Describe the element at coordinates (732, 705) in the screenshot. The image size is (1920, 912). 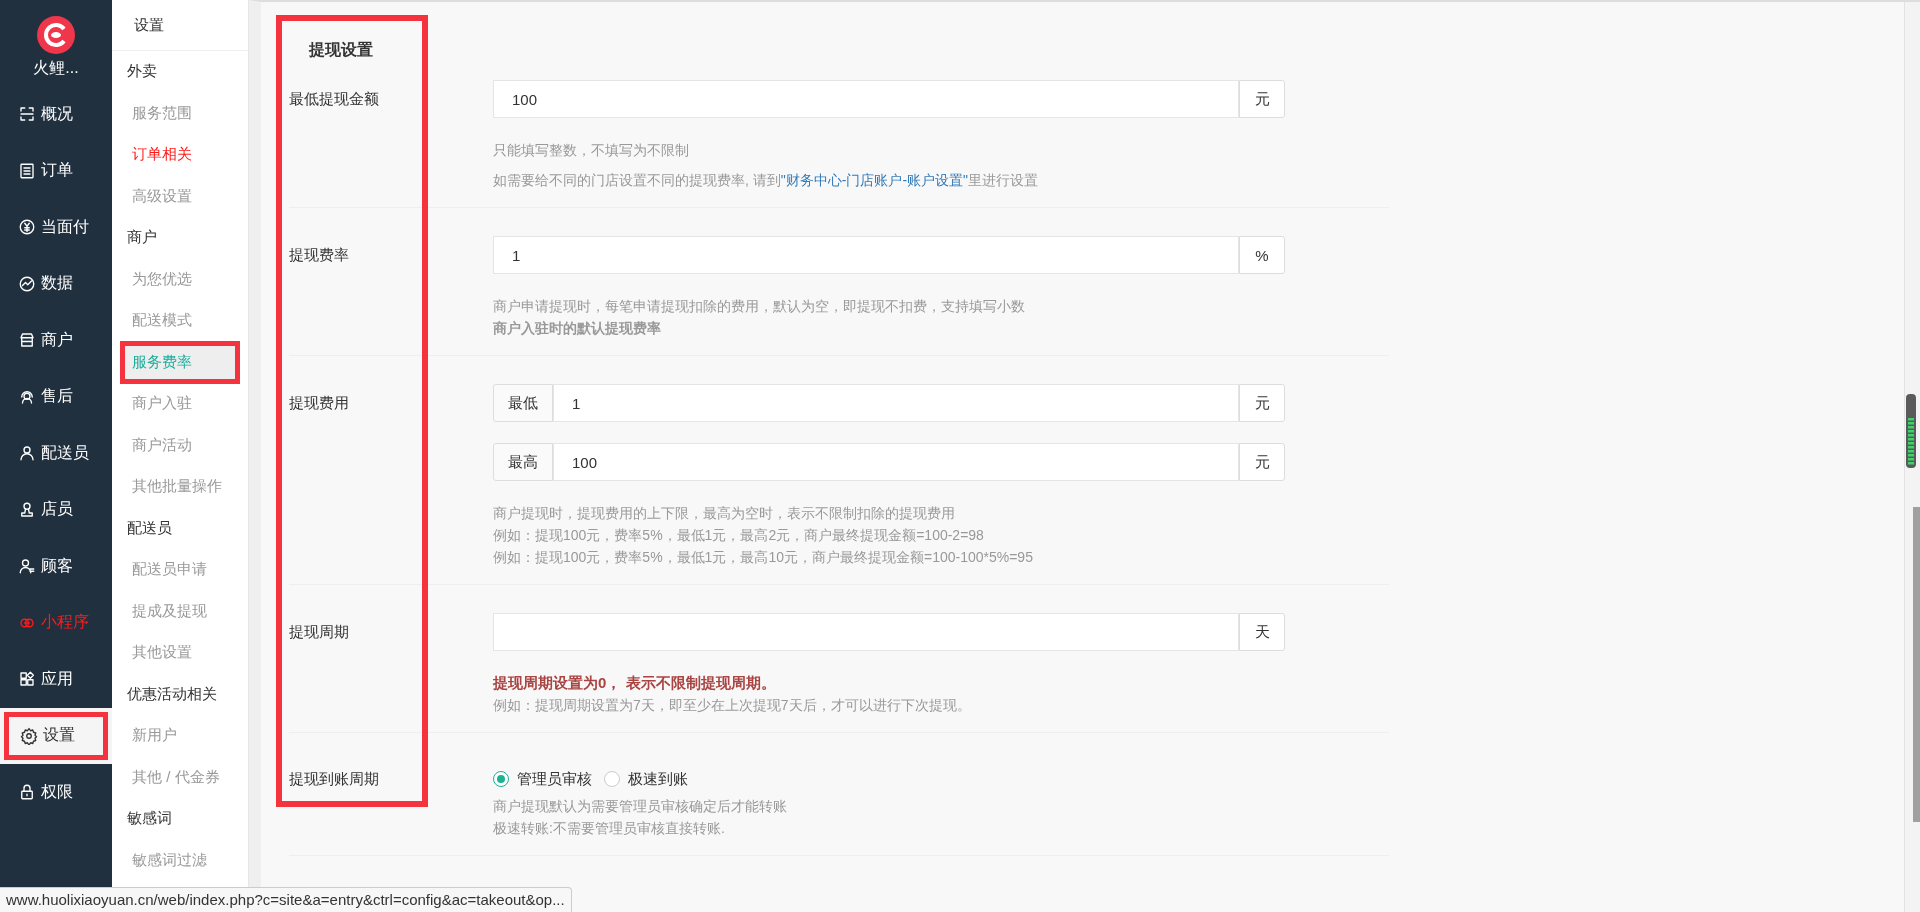
I see `hint-text: 例如：提现周期设置为7天，即至少在上次提现7天后，才可以进行下次提现。` at that location.